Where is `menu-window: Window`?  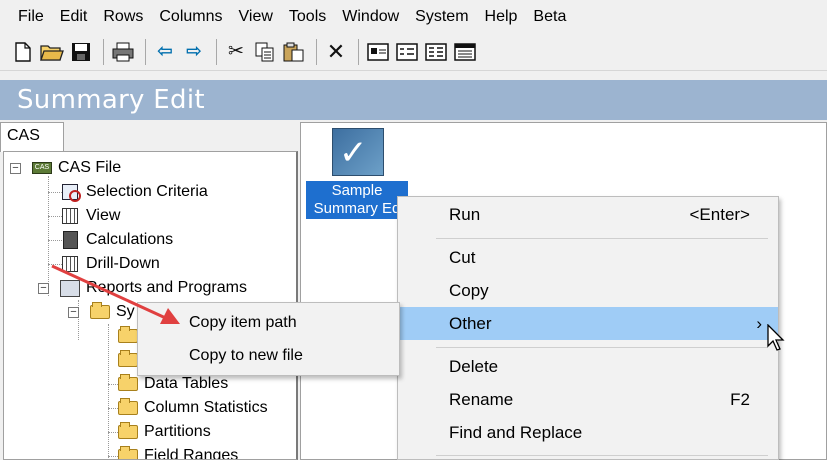 menu-window: Window is located at coordinates (370, 16).